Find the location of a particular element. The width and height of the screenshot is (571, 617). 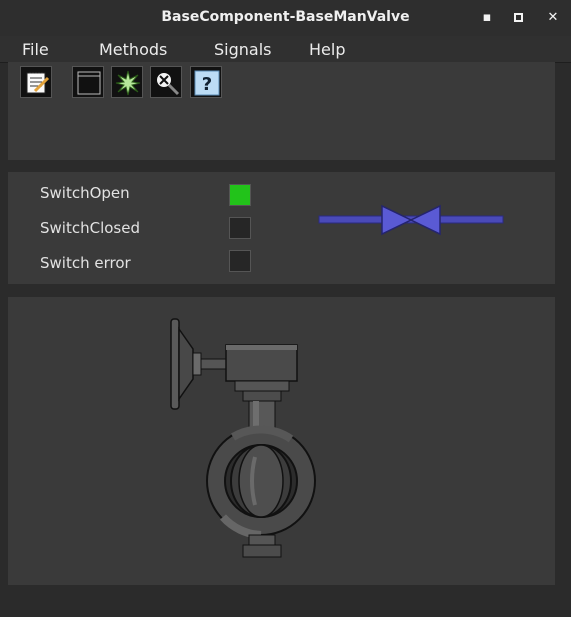

menu-signals: Signals is located at coordinates (242, 49).